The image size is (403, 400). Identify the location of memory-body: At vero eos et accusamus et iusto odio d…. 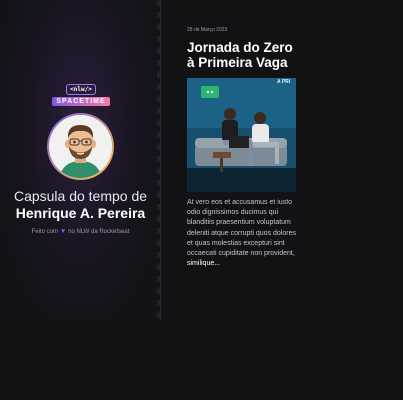
(241, 233).